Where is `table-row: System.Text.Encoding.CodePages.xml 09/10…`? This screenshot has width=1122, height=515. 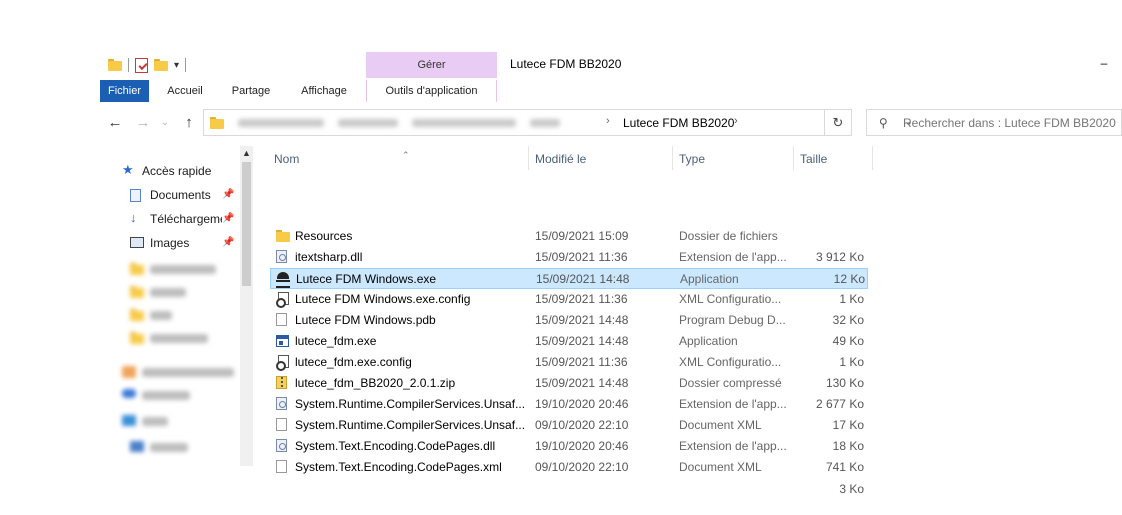
table-row: System.Text.Encoding.CodePages.xml 09/10… is located at coordinates (569, 467).